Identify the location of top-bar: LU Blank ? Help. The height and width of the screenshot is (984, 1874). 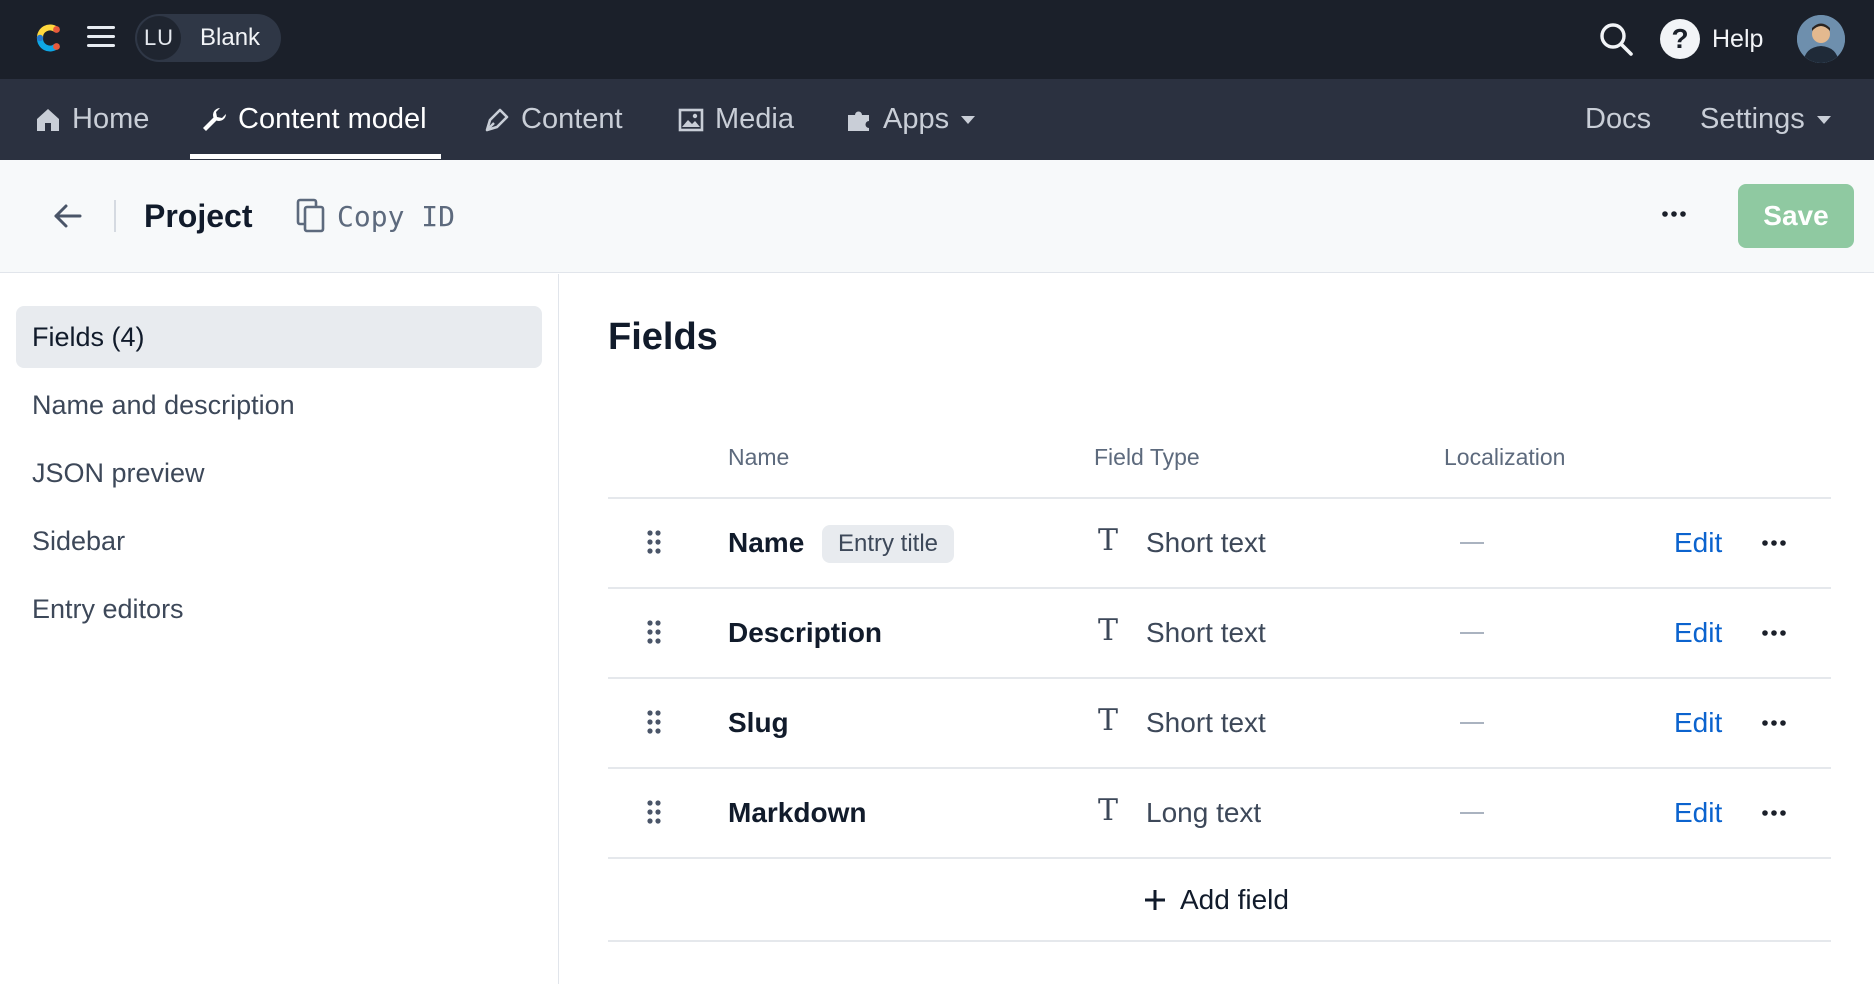
(937, 39).